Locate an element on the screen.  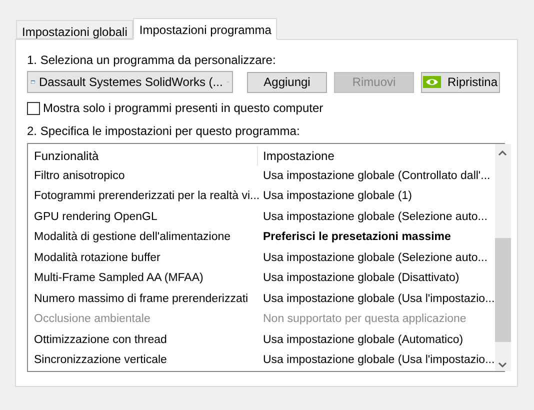
scrollbar-thumb is located at coordinates (502, 290).